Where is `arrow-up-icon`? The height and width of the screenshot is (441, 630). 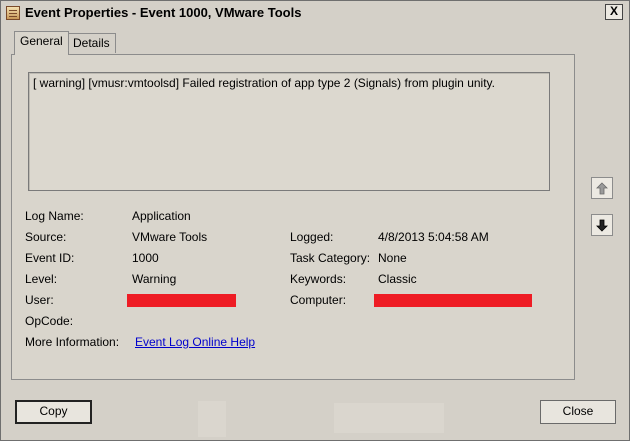
arrow-up-icon is located at coordinates (602, 187).